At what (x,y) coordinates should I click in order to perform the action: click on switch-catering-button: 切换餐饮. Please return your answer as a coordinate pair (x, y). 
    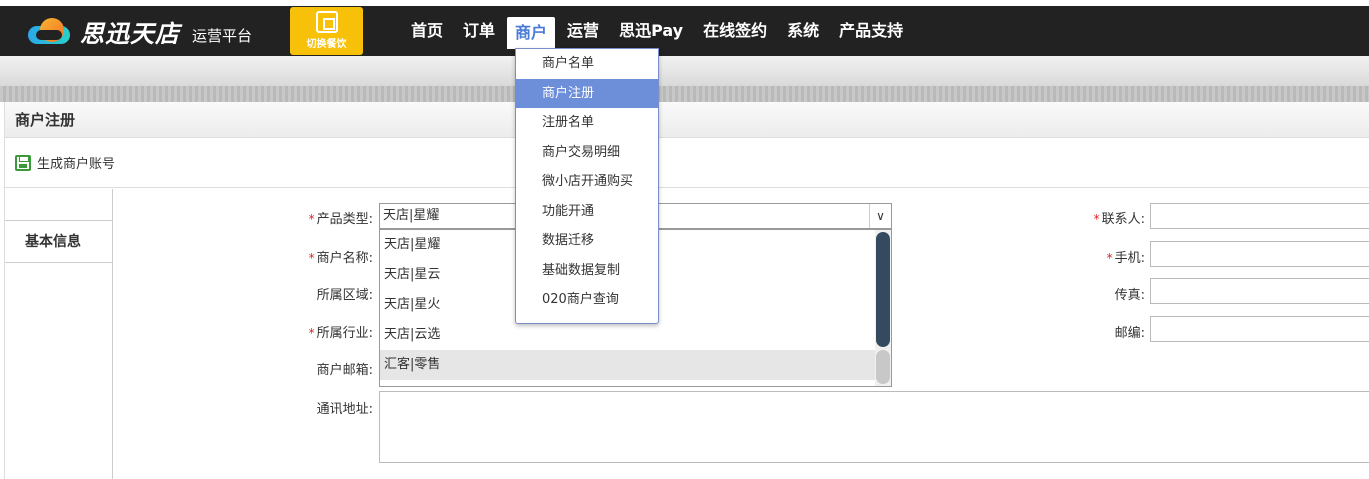
    Looking at the image, I should click on (326, 31).